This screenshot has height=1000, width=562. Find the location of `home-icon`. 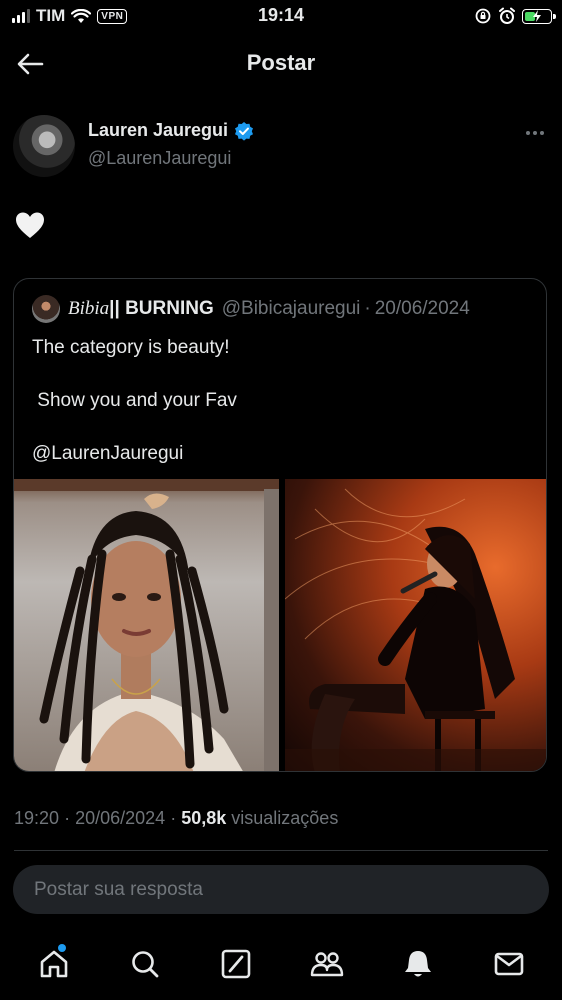

home-icon is located at coordinates (53, 964).